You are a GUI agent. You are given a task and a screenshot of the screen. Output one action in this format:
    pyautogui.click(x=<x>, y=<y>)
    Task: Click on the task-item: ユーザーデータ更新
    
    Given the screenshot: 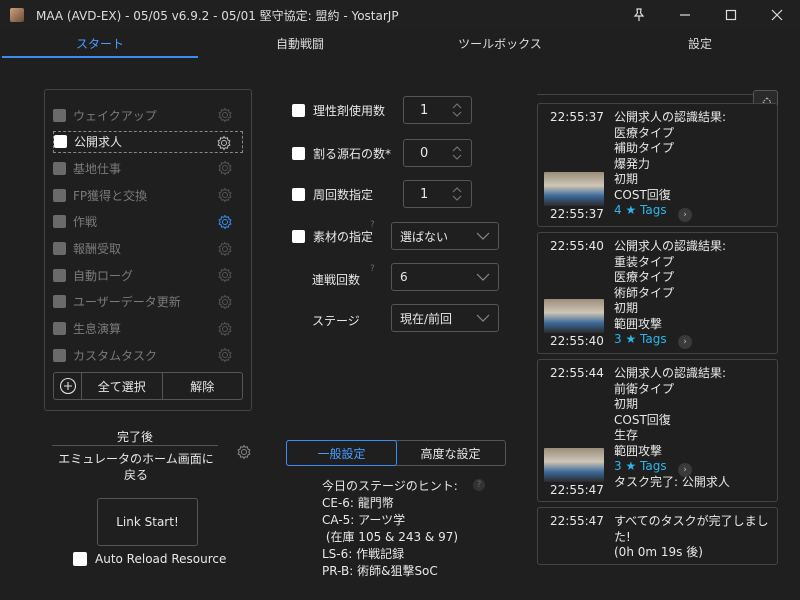 What is the action you would take?
    pyautogui.click(x=148, y=302)
    